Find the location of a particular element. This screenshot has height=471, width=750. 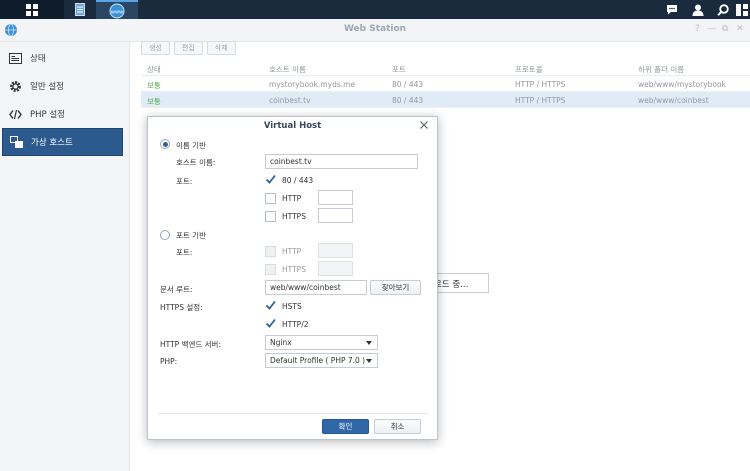

port-default-label: 80 / 443 is located at coordinates (298, 180).